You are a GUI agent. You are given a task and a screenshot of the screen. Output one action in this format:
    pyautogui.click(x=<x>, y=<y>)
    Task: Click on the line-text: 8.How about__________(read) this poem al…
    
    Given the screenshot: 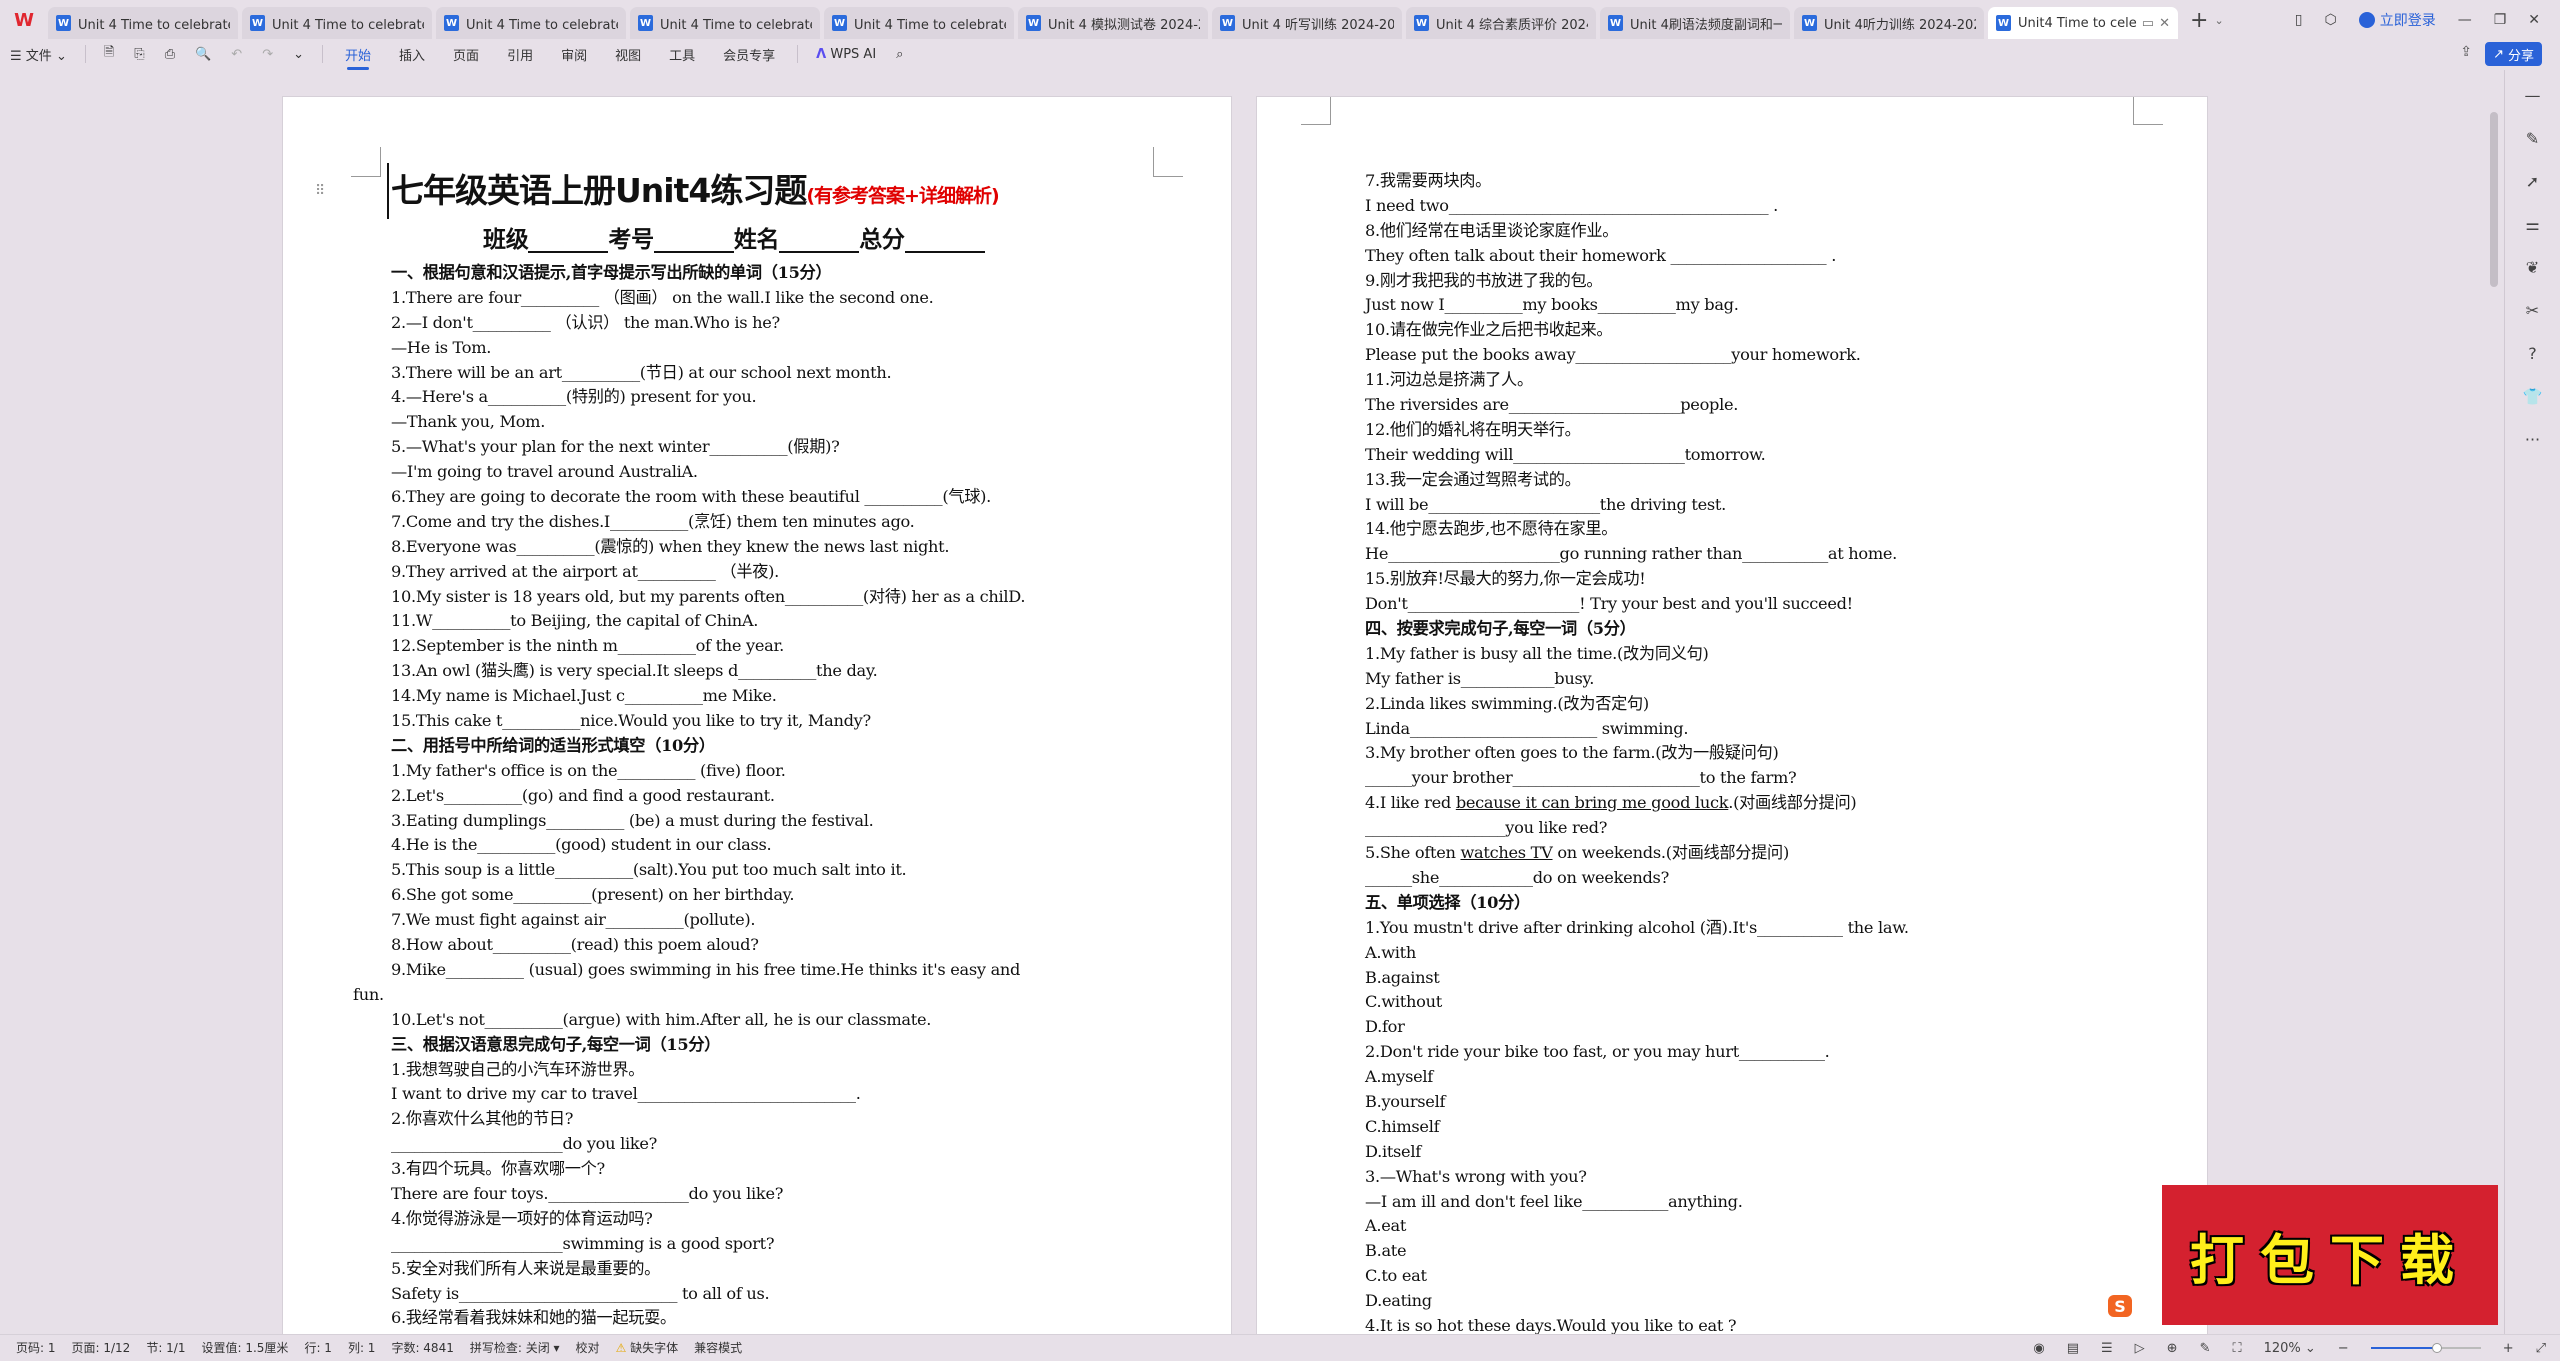 What is the action you would take?
    pyautogui.click(x=575, y=944)
    